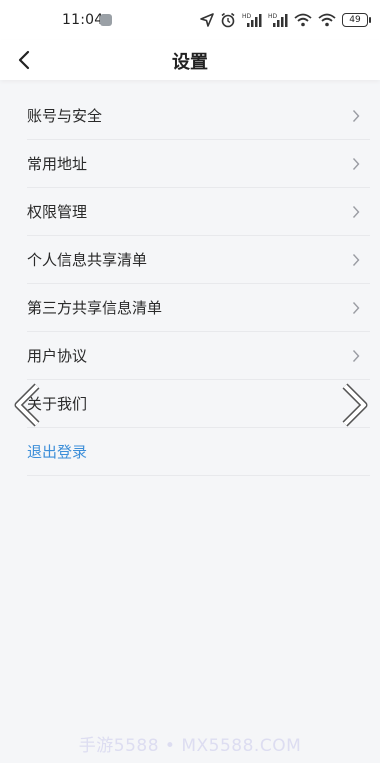  Describe the element at coordinates (198, 404) in the screenshot. I see `settings-item-about-us: 关于我们` at that location.